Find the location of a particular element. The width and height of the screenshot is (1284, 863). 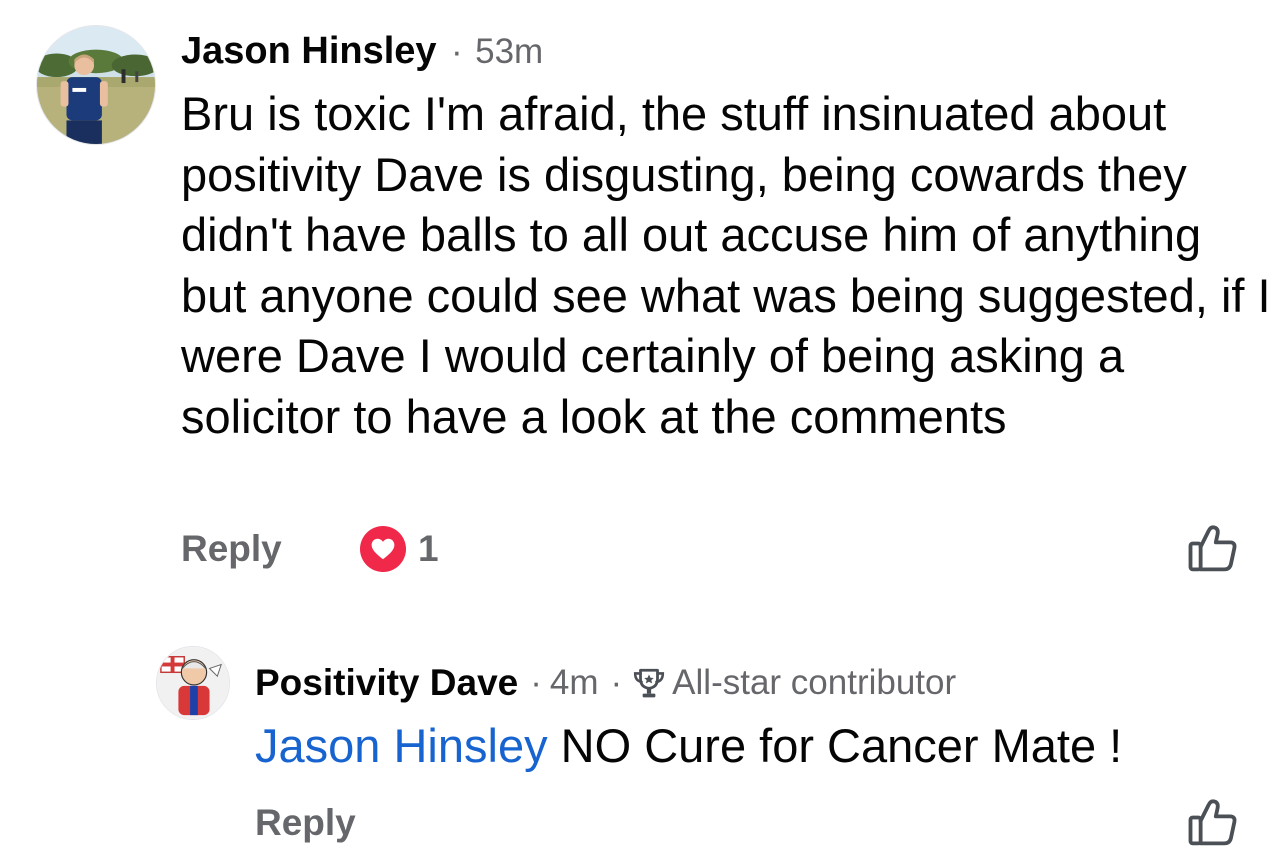

comment-actions: Reply 1 is located at coordinates (716, 549).